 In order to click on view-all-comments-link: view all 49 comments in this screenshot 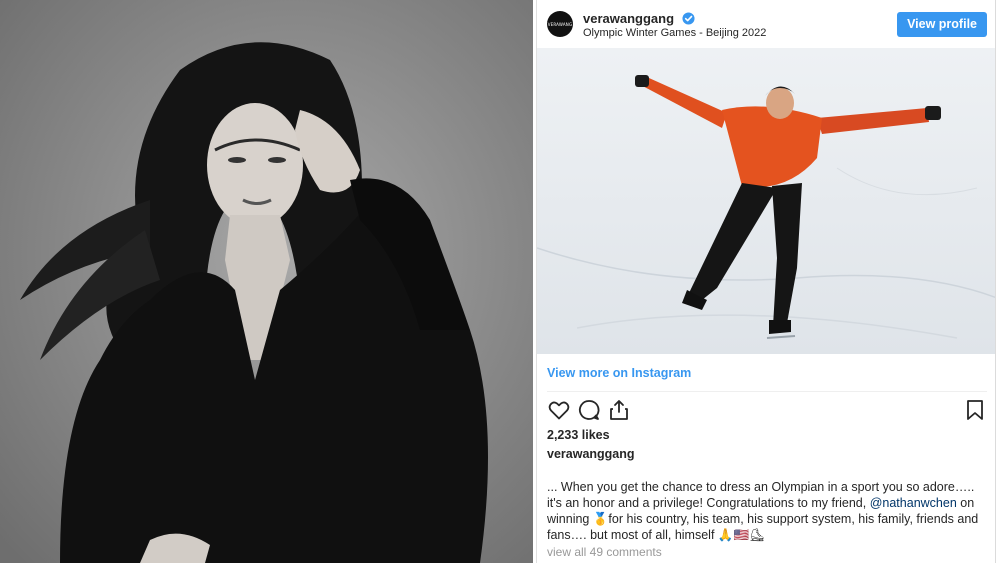, I will do `click(604, 552)`.